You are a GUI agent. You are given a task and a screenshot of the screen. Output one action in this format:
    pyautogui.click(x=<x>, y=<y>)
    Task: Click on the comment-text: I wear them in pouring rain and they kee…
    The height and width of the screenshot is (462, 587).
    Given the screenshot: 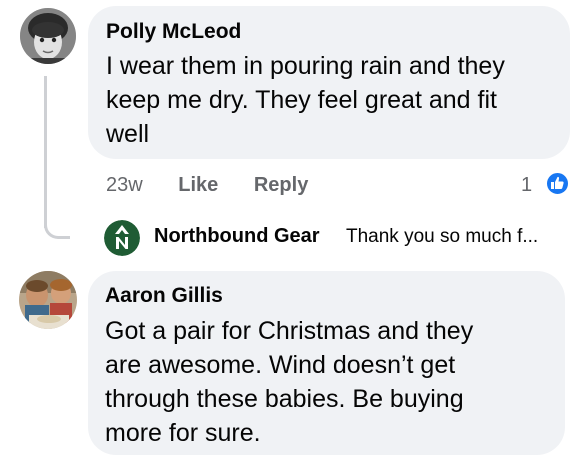 What is the action you would take?
    pyautogui.click(x=305, y=100)
    